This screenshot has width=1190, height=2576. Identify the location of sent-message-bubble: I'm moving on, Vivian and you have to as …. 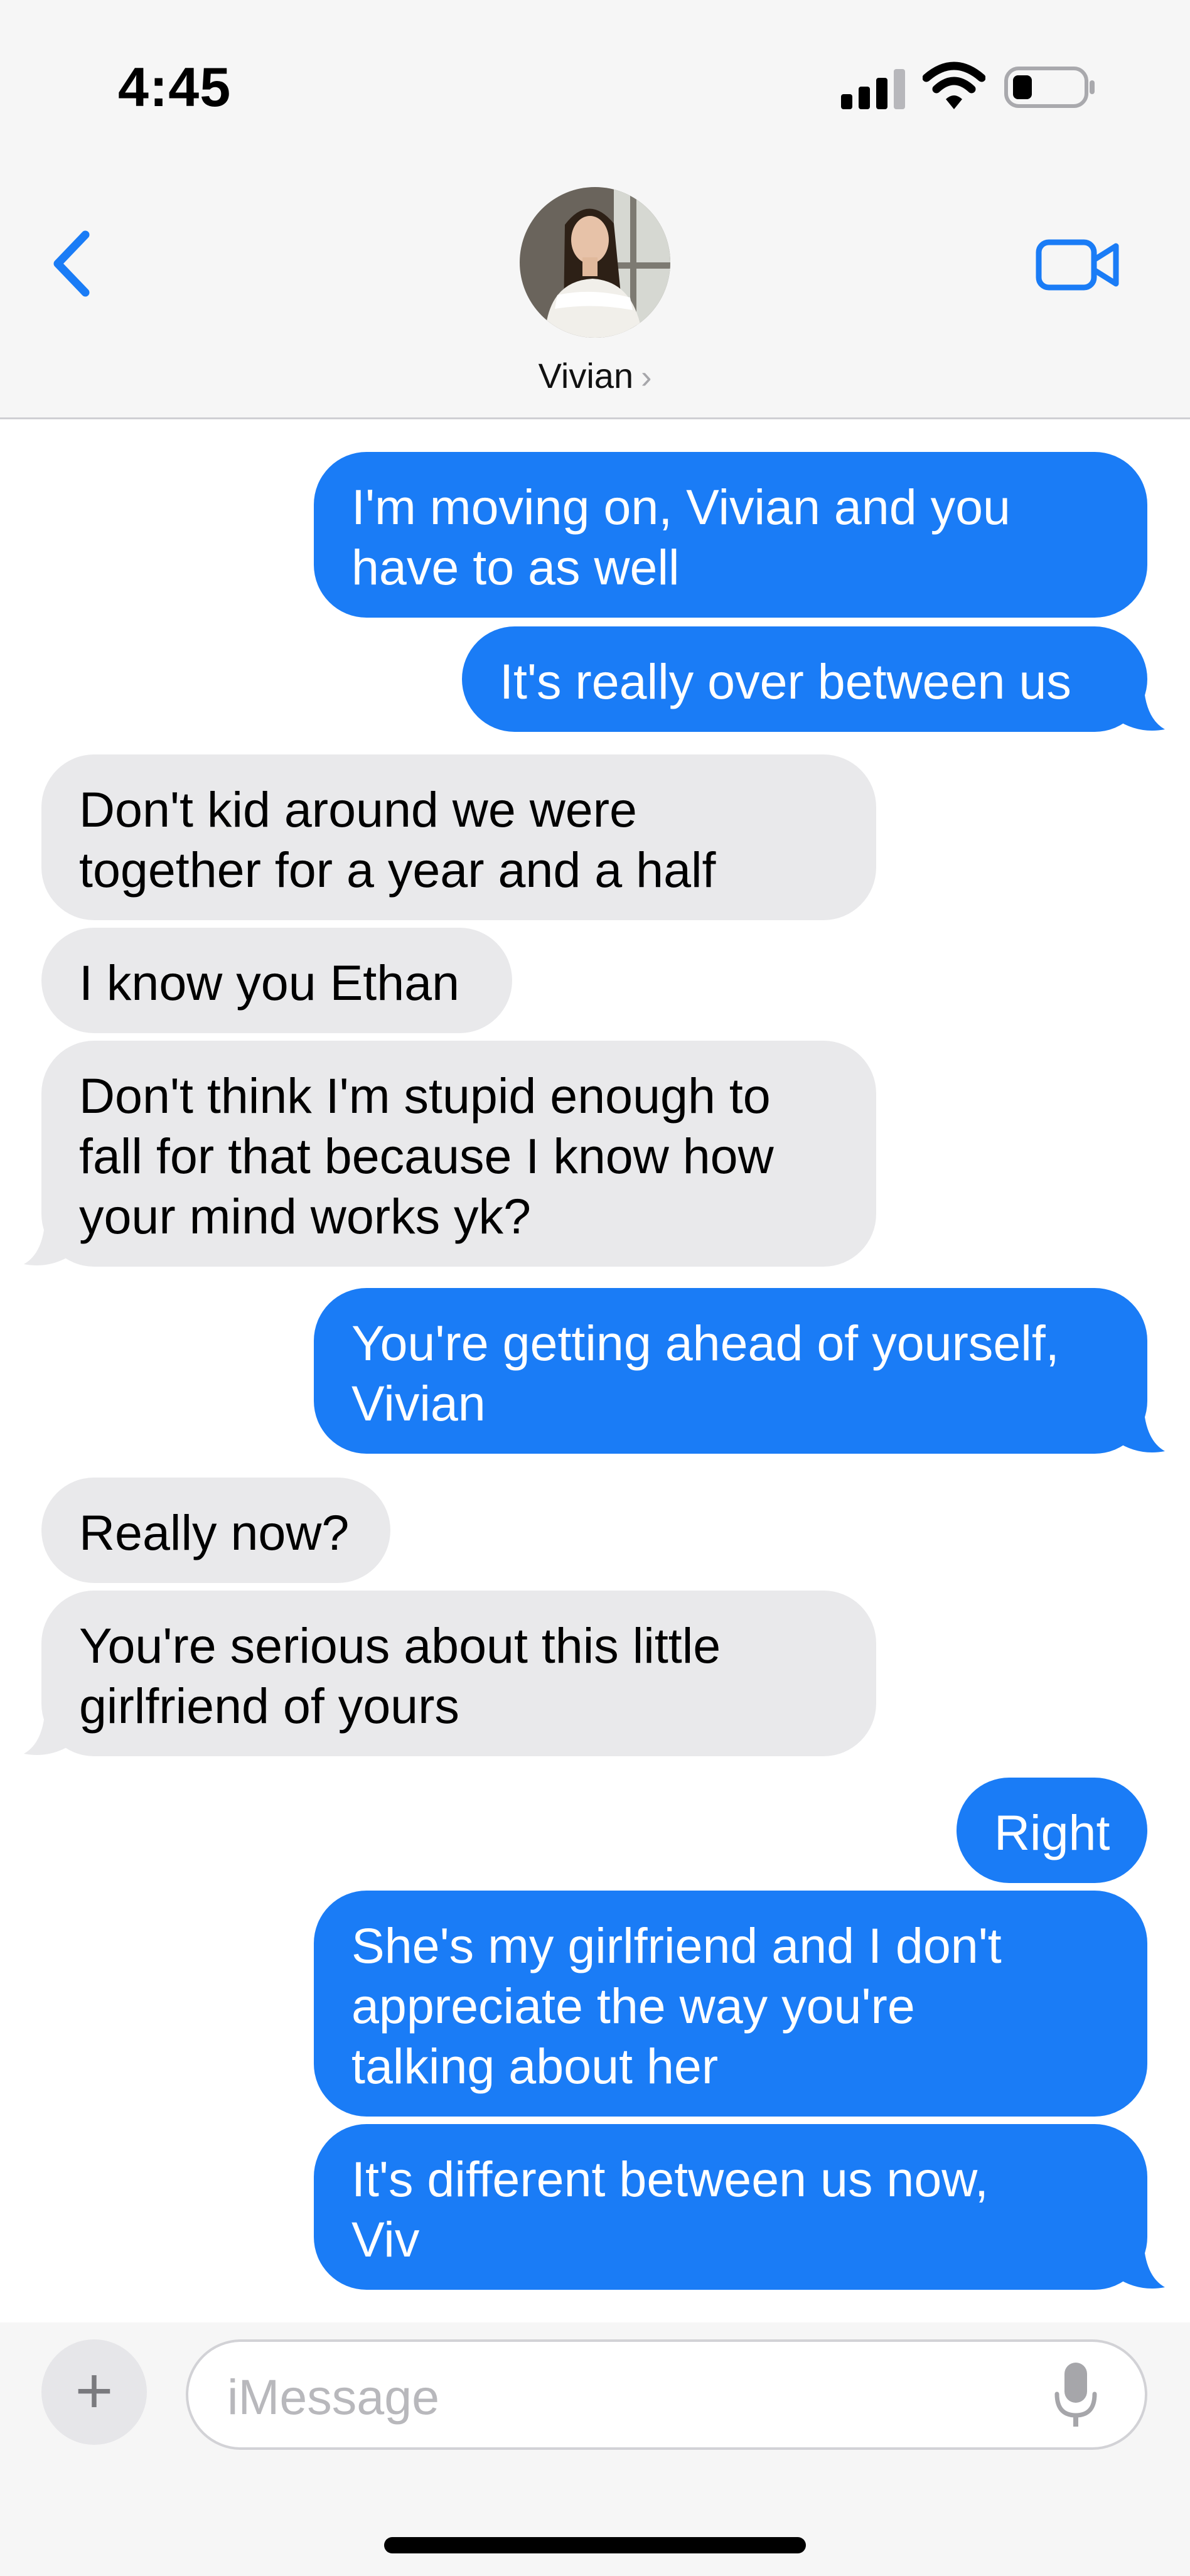
(730, 535).